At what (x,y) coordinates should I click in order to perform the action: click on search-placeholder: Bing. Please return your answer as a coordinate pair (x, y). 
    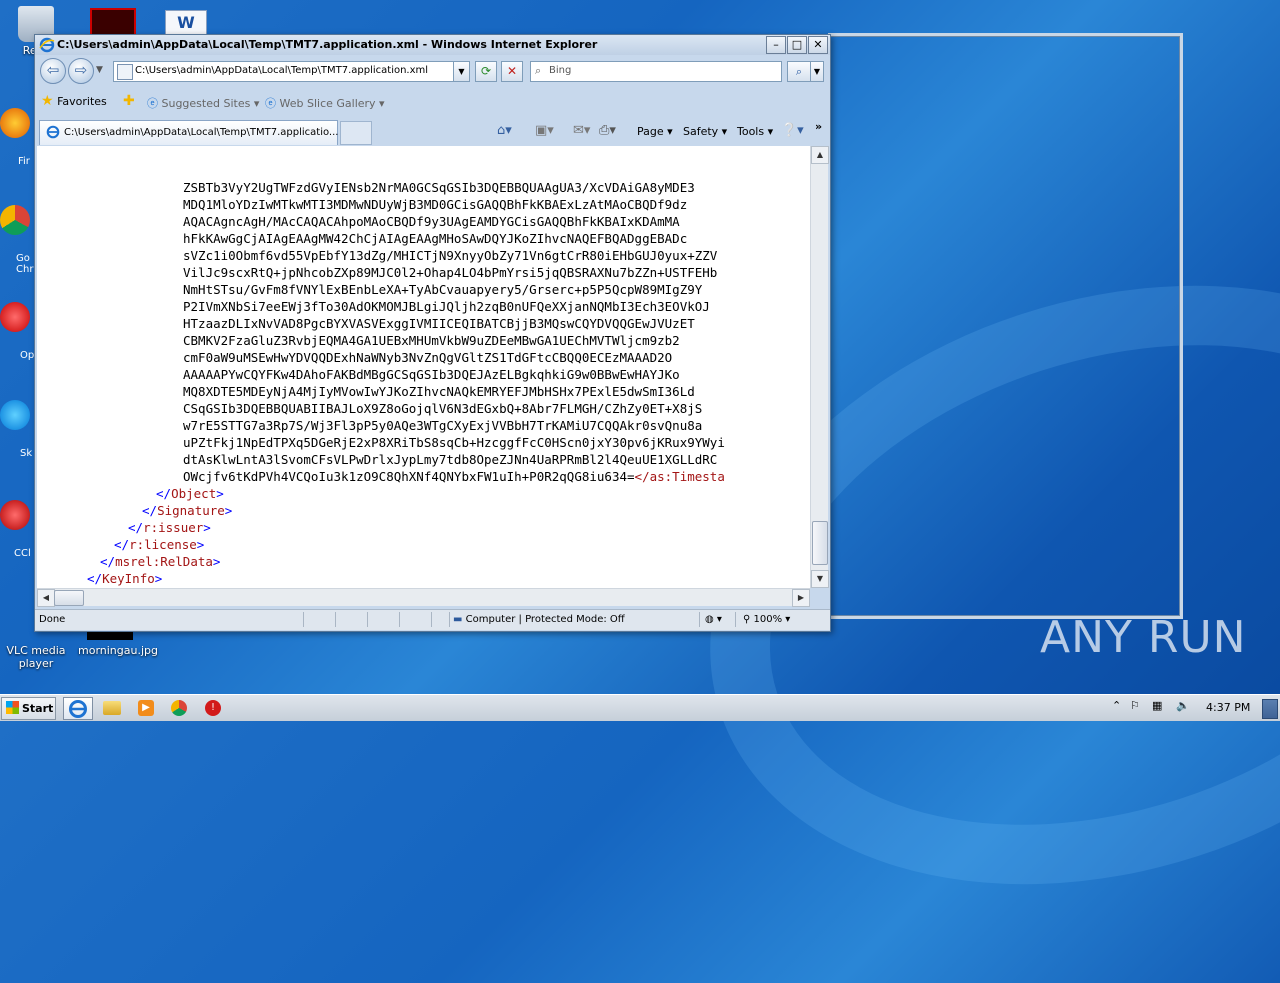
    Looking at the image, I should click on (560, 70).